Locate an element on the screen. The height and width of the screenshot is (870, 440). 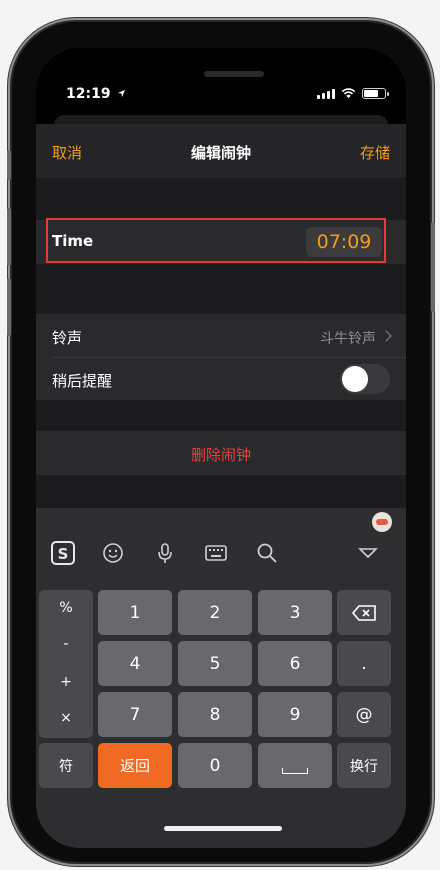
home-indicator is located at coordinates (223, 828).